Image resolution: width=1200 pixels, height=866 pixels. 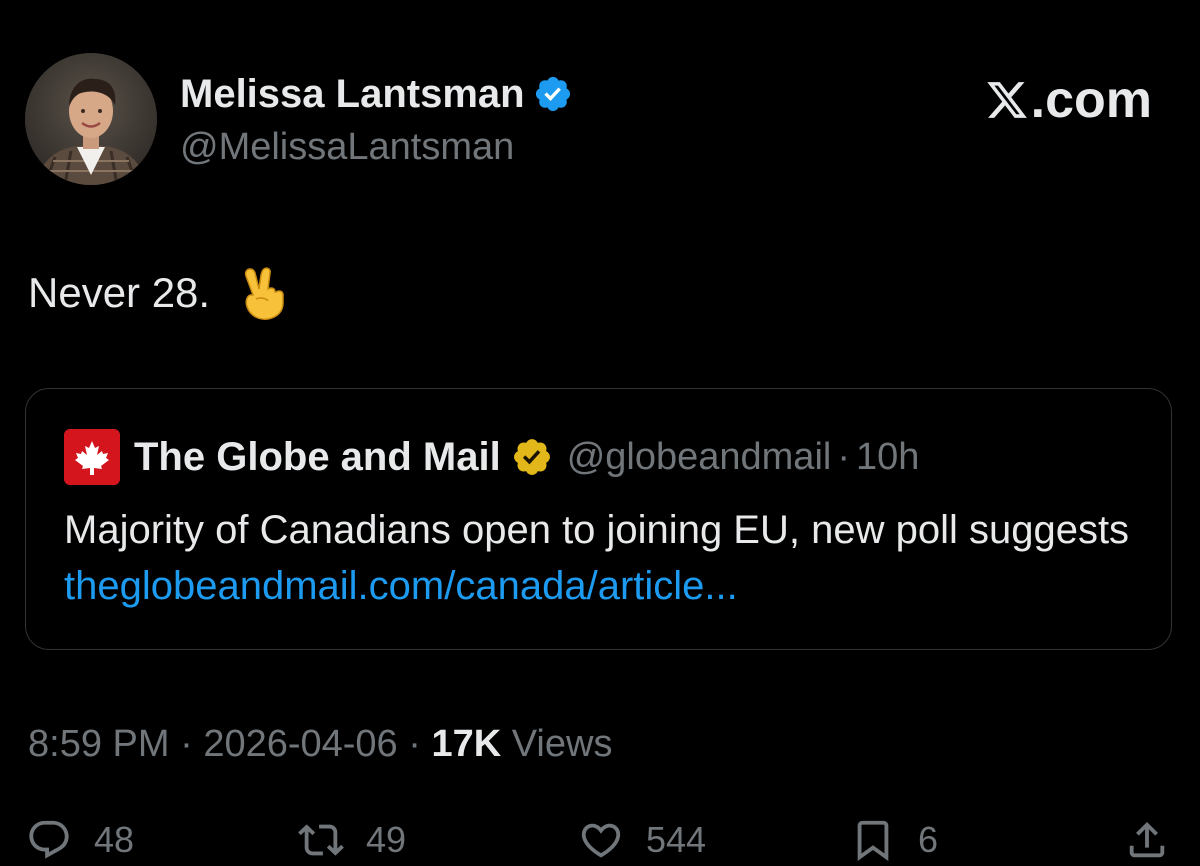 I want to click on reply-button: 48, so click(x=80, y=840).